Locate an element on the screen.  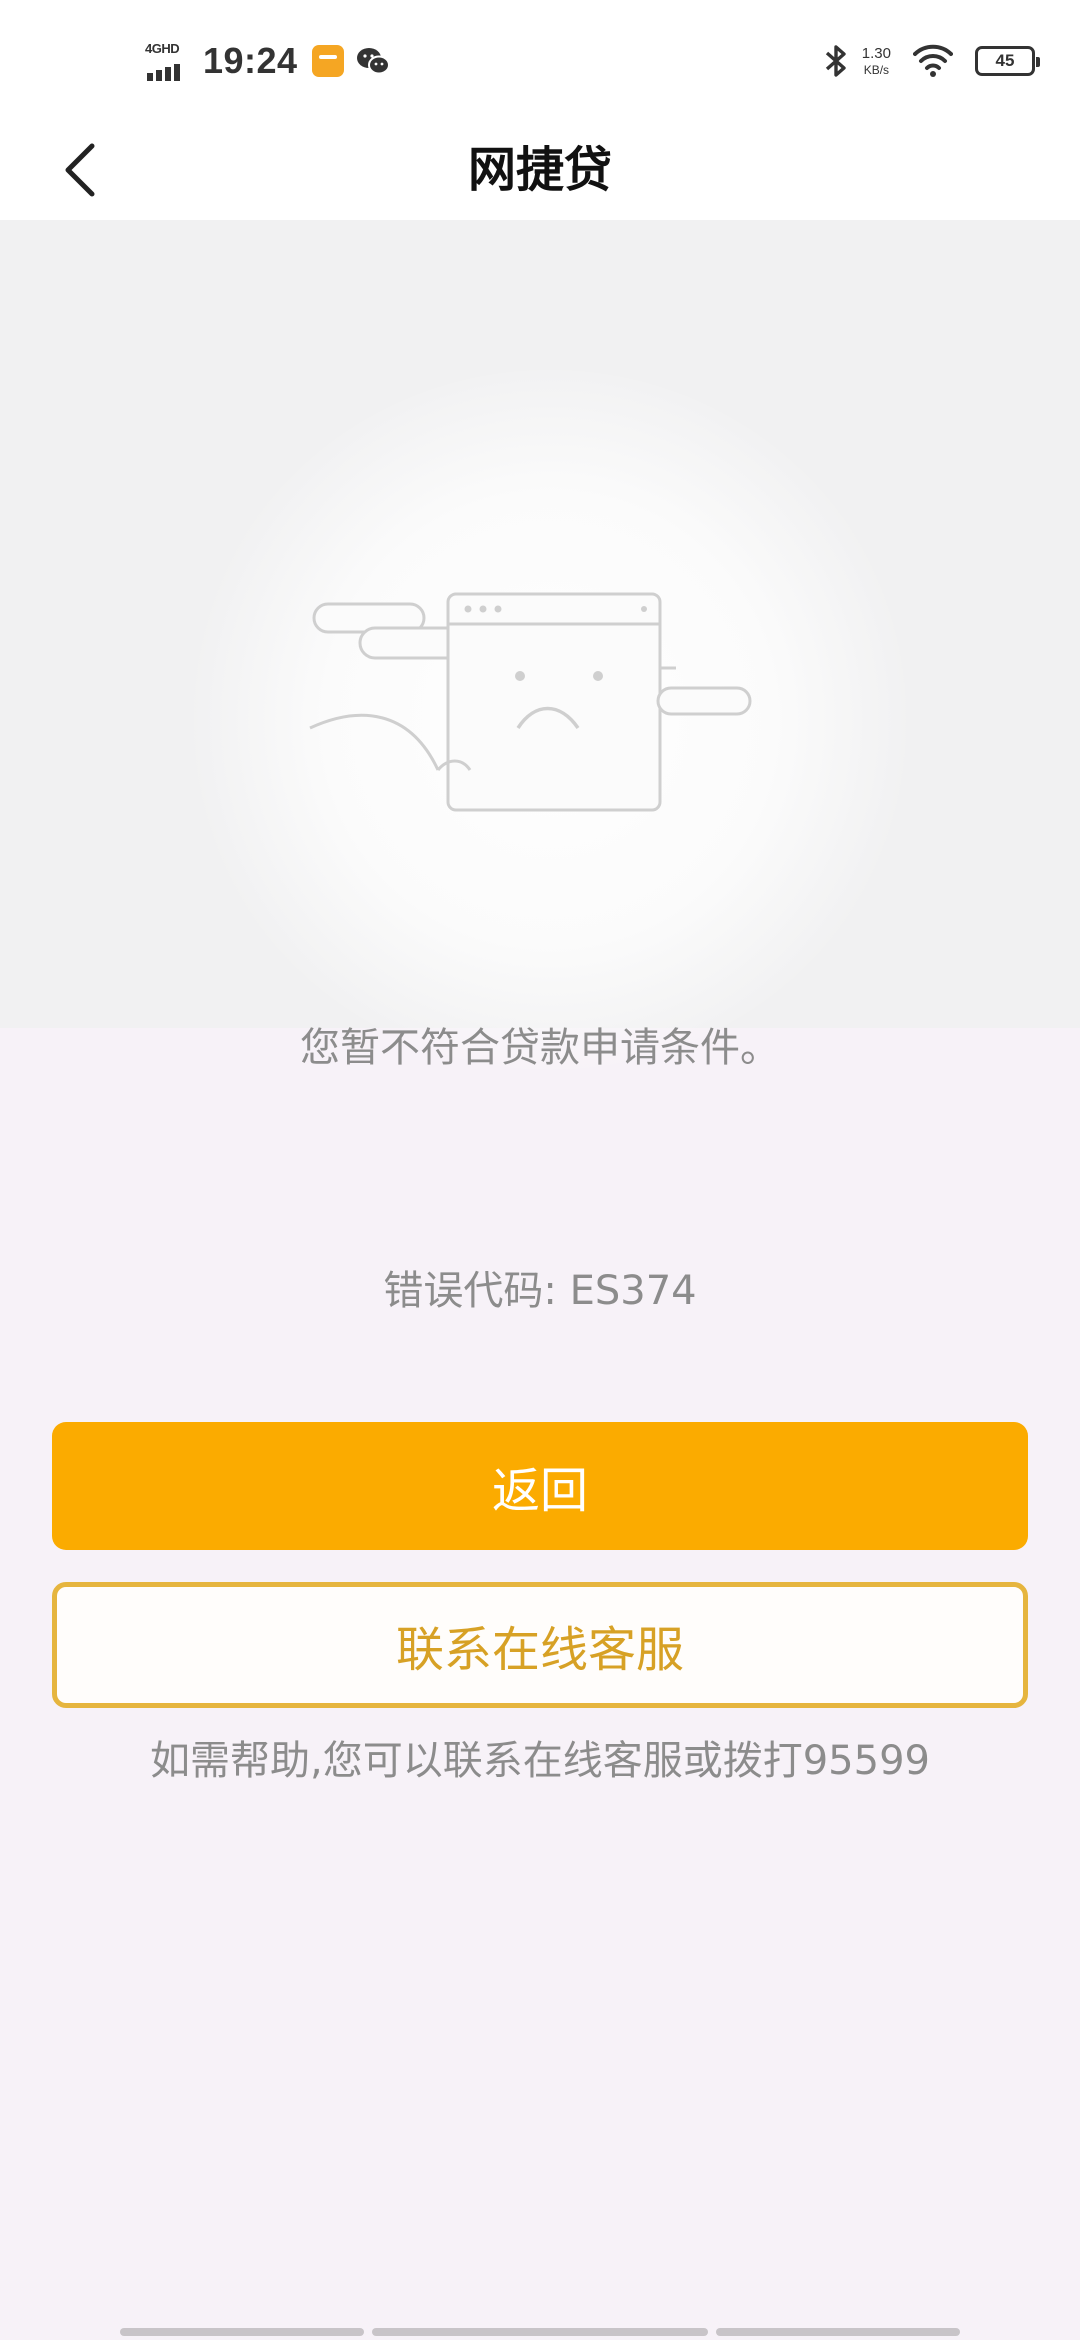
wechat-icon is located at coordinates (373, 61).